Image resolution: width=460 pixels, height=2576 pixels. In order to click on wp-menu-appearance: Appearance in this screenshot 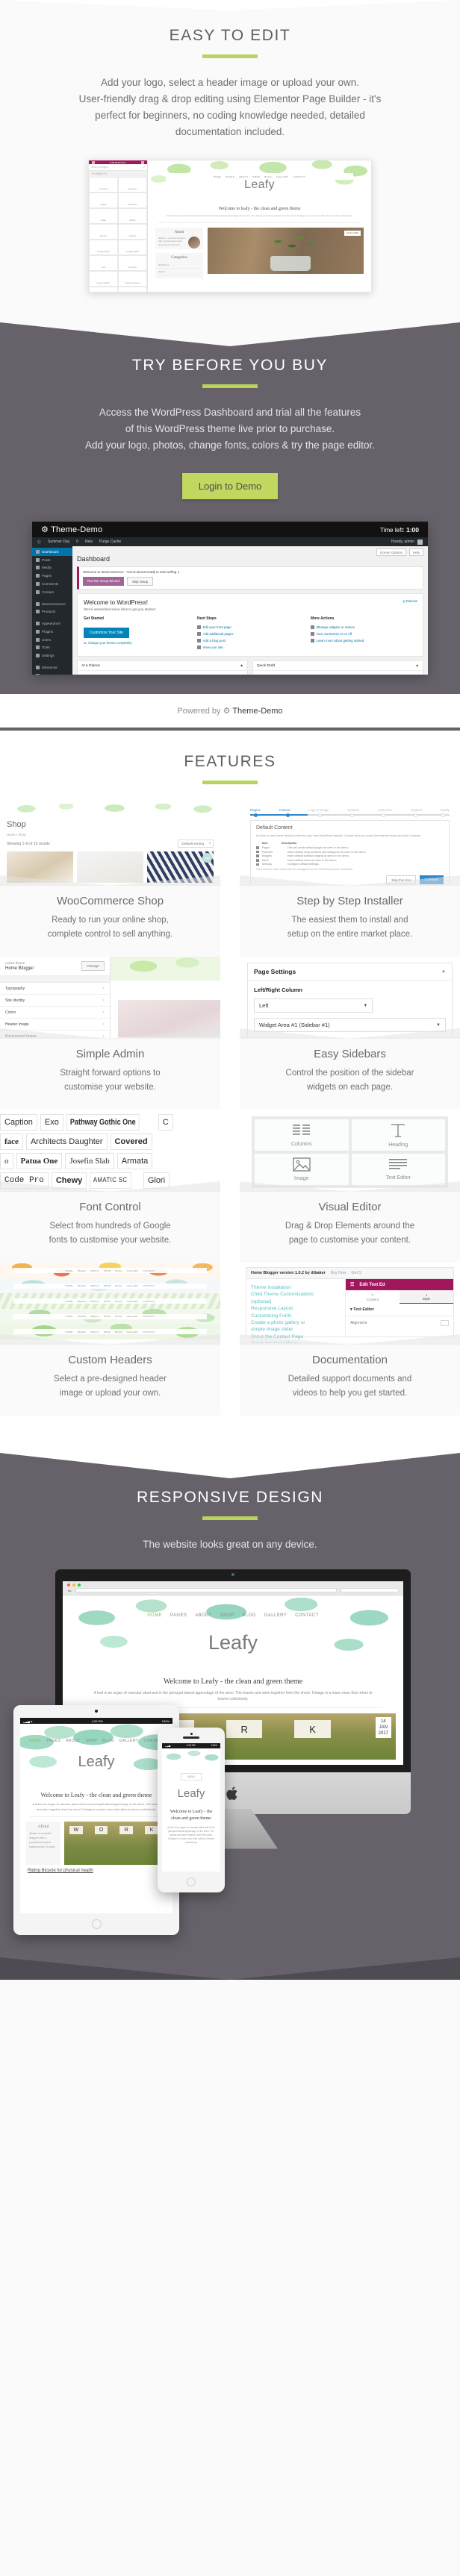, I will do `click(52, 623)`.